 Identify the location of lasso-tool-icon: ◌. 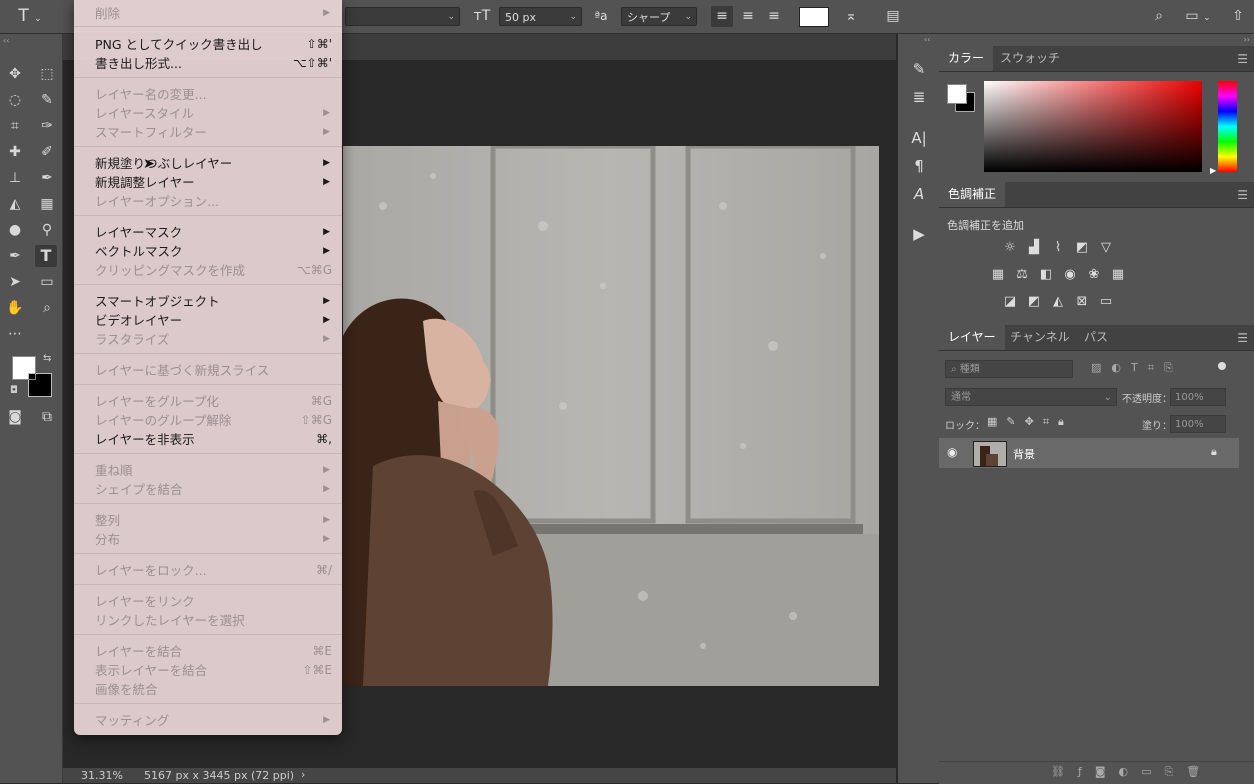
(15, 100).